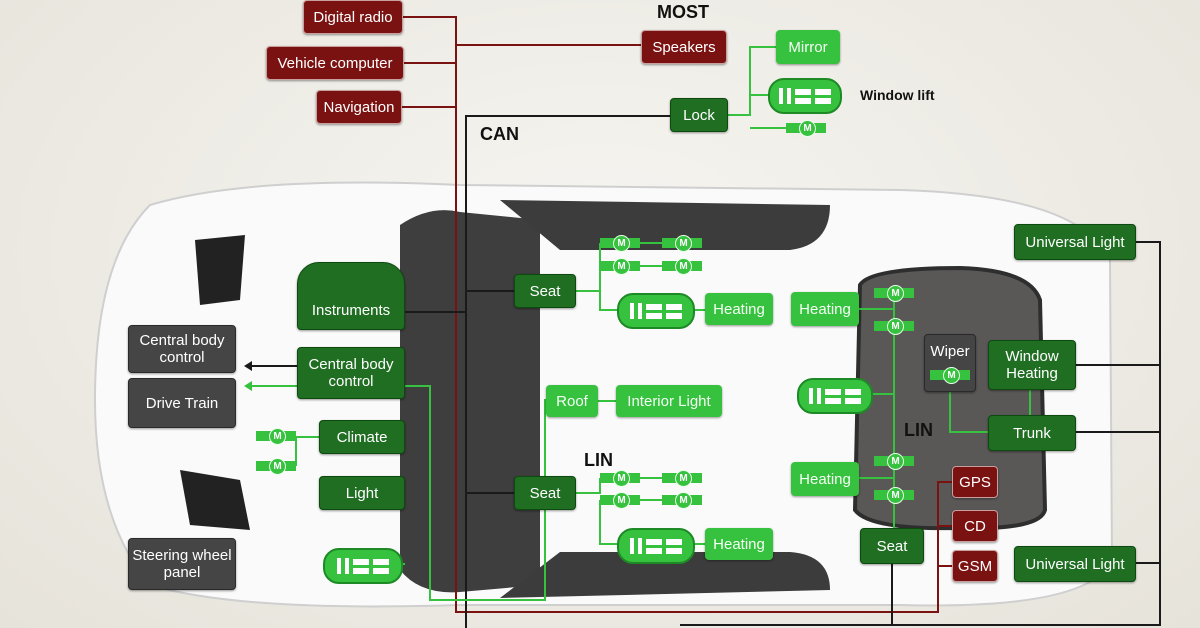 The height and width of the screenshot is (628, 1200). Describe the element at coordinates (1032, 365) in the screenshot. I see `window-heating-node: Window Heating` at that location.